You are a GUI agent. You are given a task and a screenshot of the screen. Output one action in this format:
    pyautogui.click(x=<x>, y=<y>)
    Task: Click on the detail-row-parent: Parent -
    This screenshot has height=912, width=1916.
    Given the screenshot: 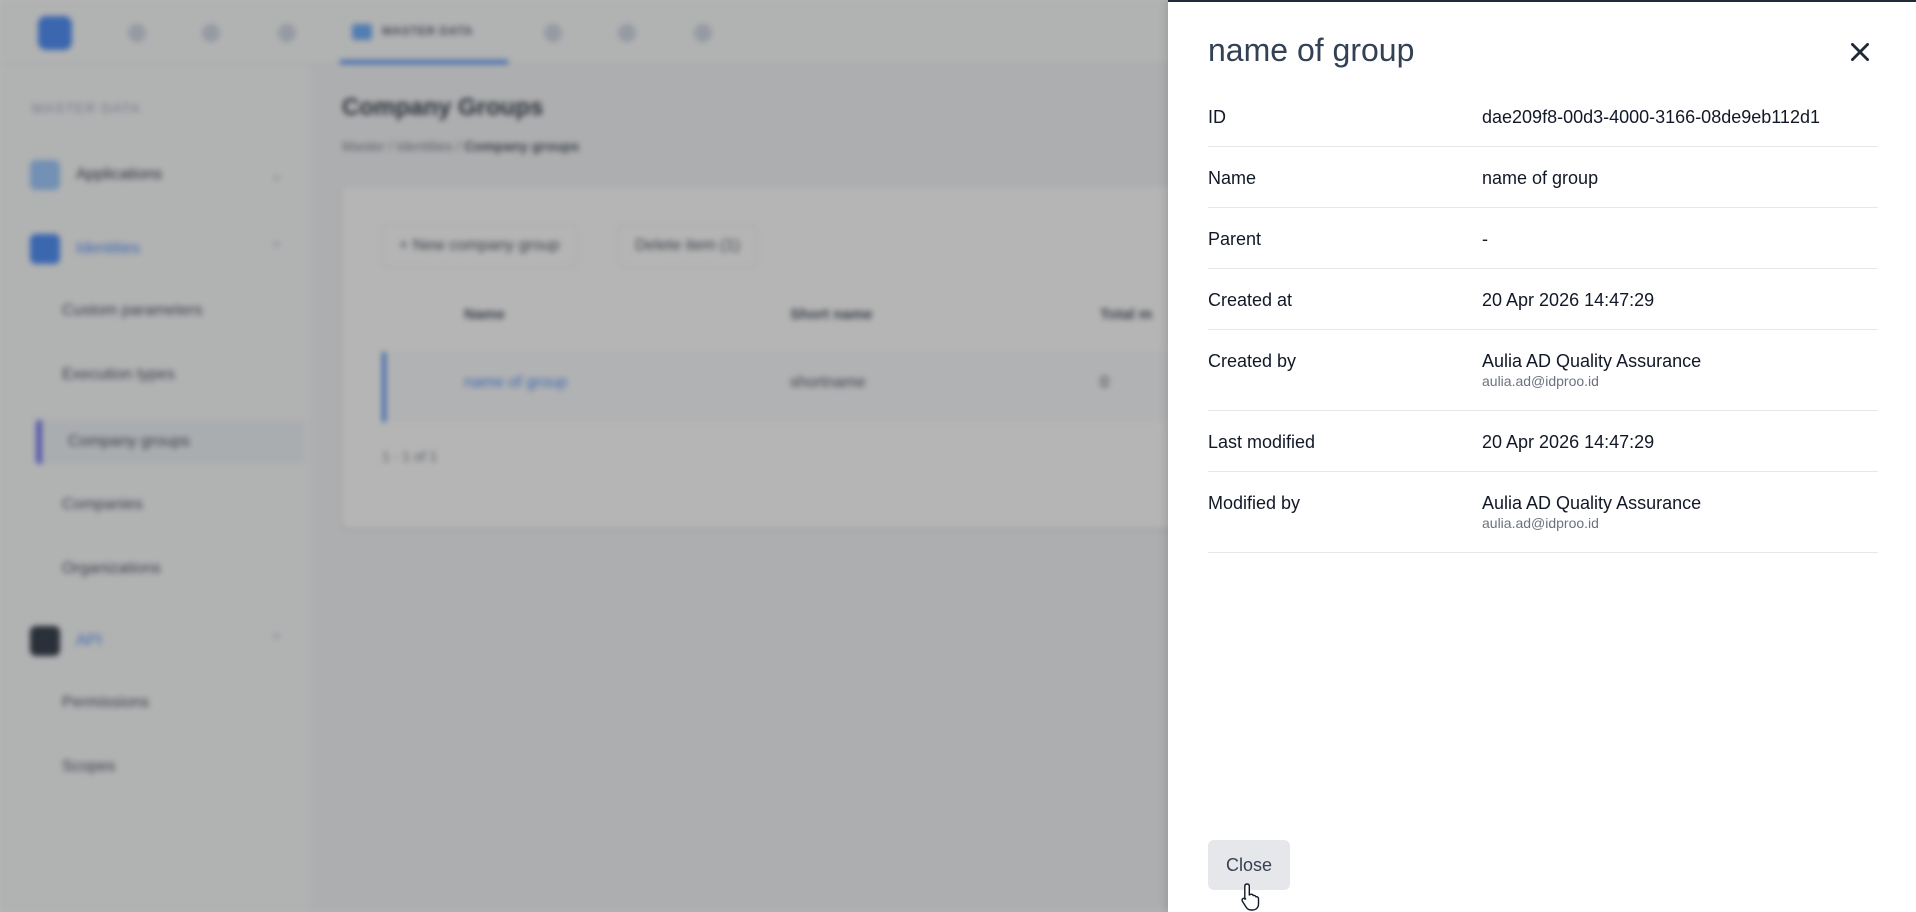 What is the action you would take?
    pyautogui.click(x=1543, y=238)
    